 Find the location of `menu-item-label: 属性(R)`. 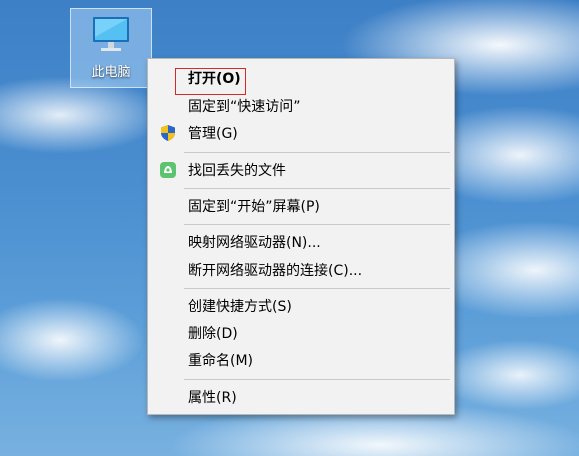

menu-item-label: 属性(R) is located at coordinates (212, 398).